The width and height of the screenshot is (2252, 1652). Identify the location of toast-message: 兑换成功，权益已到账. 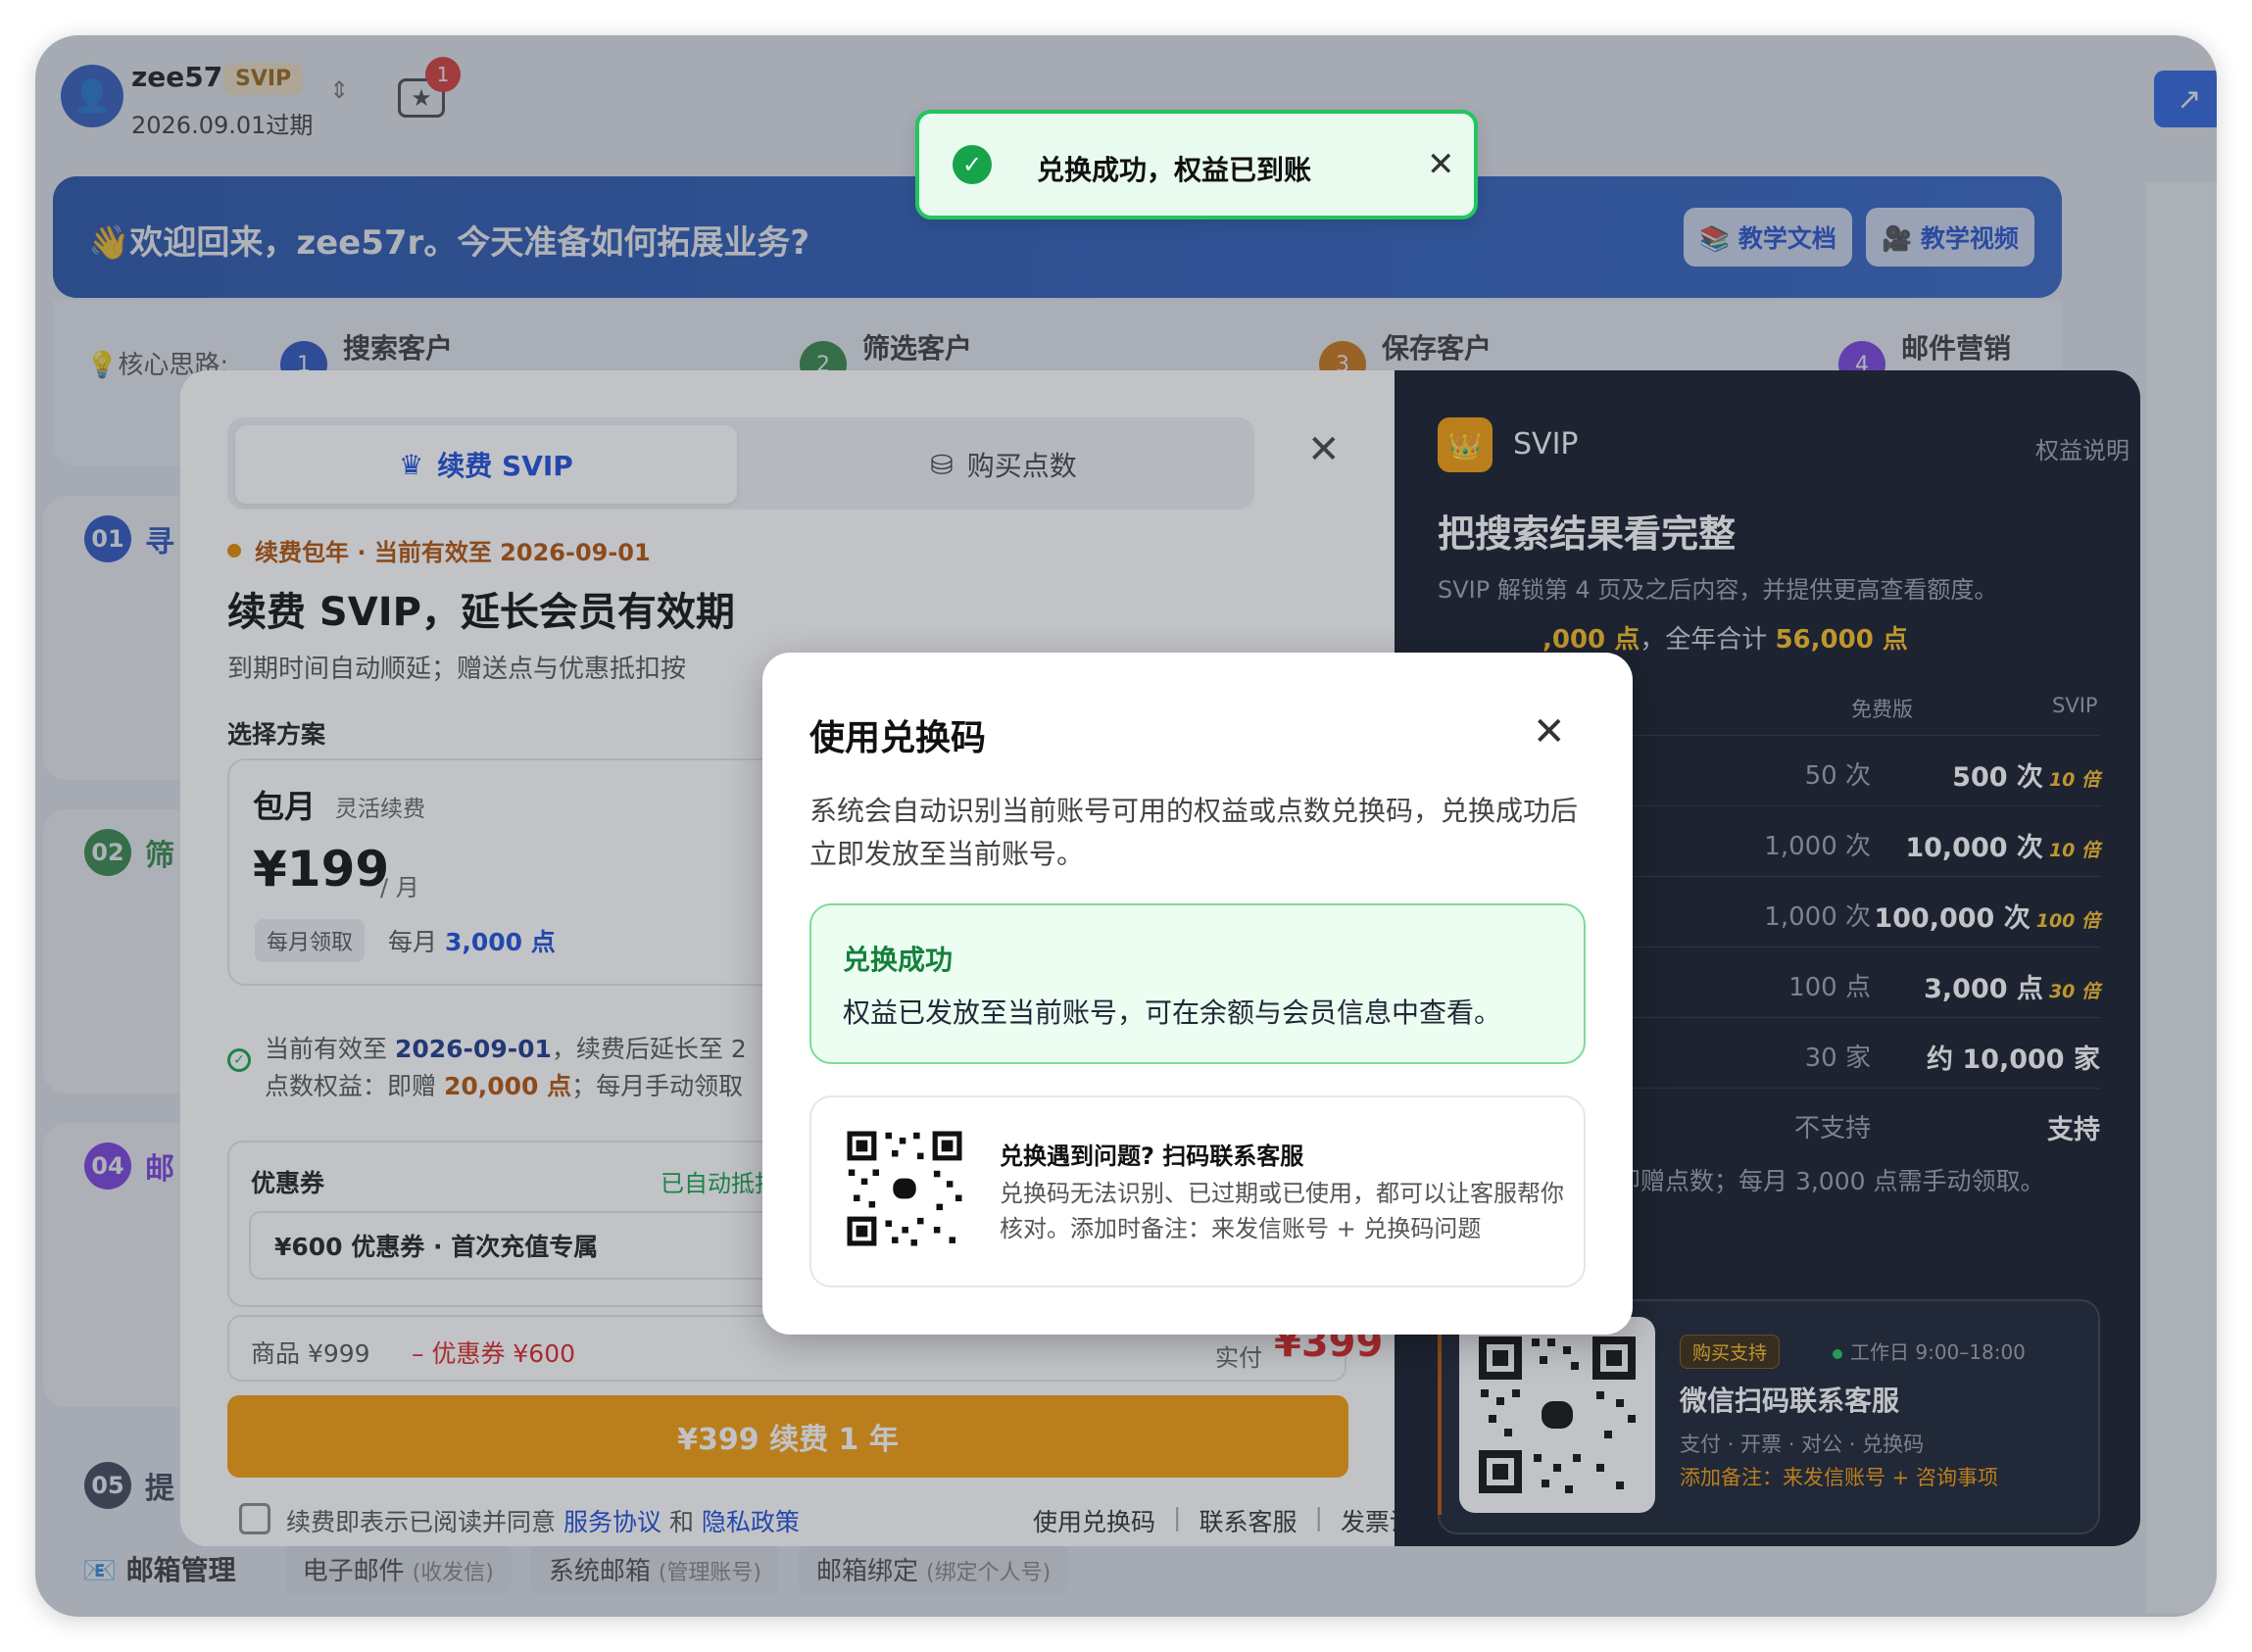
(1174, 170).